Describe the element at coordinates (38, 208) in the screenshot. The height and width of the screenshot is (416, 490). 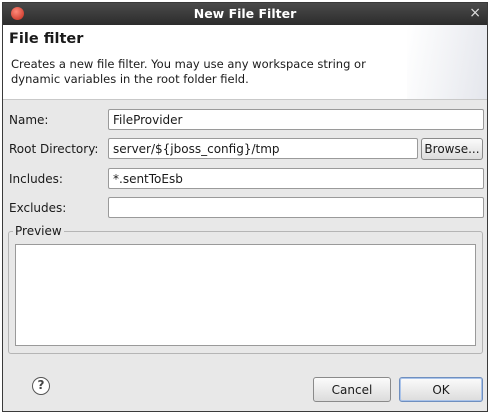
I see `excludes-label: Excludes:` at that location.